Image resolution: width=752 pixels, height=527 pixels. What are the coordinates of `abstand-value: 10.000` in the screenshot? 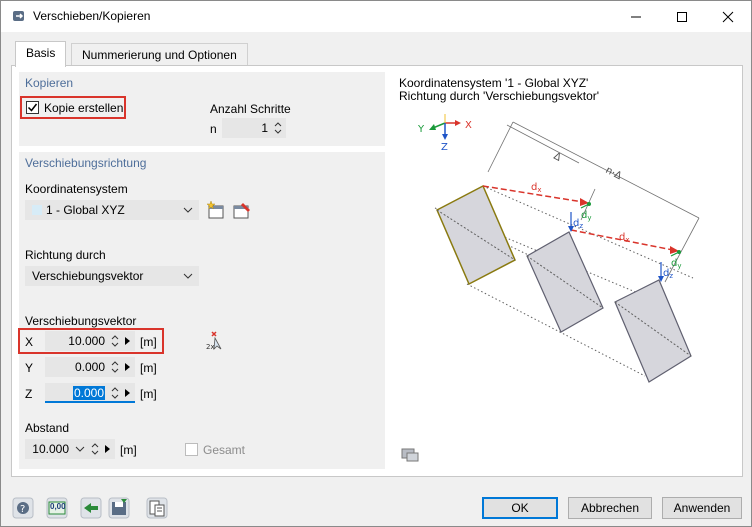 It's located at (50, 449).